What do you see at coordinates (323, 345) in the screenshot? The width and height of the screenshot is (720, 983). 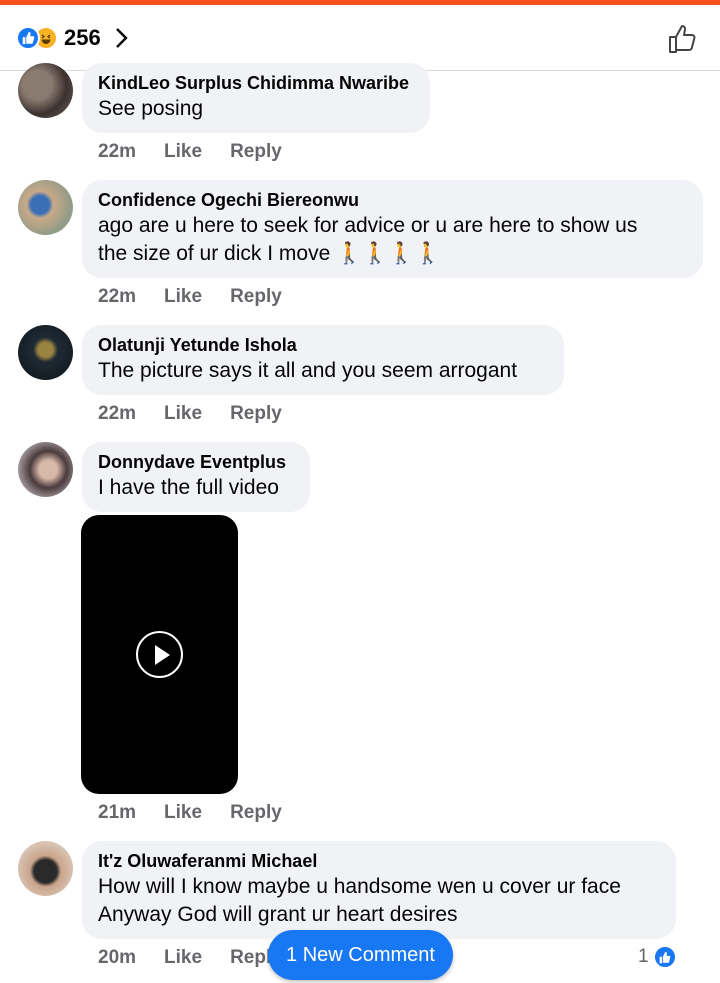 I see `commenter-name: Olatunji Yetunde Ishola` at bounding box center [323, 345].